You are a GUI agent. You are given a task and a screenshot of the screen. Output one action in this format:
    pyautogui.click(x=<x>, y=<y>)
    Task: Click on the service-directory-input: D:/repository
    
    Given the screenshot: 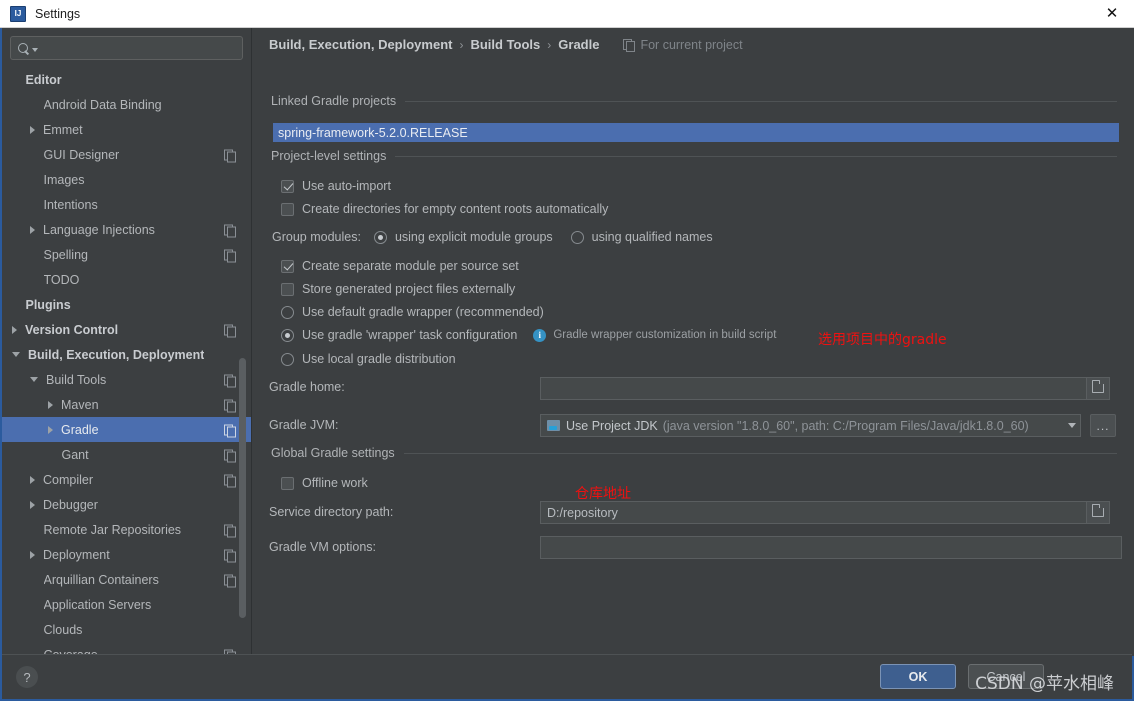 What is the action you would take?
    pyautogui.click(x=819, y=512)
    